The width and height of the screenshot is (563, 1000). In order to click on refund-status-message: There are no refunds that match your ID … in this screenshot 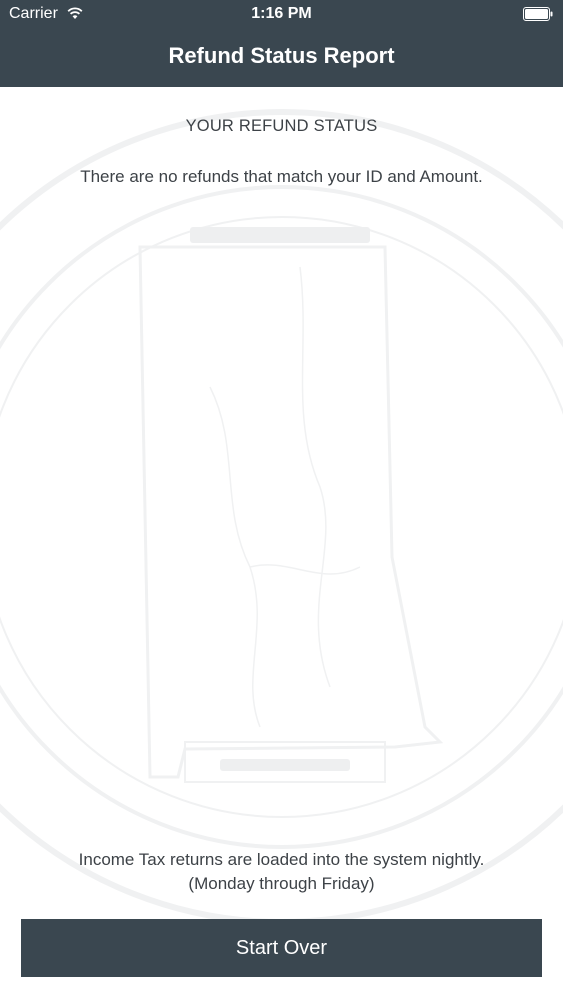, I will do `click(281, 176)`.